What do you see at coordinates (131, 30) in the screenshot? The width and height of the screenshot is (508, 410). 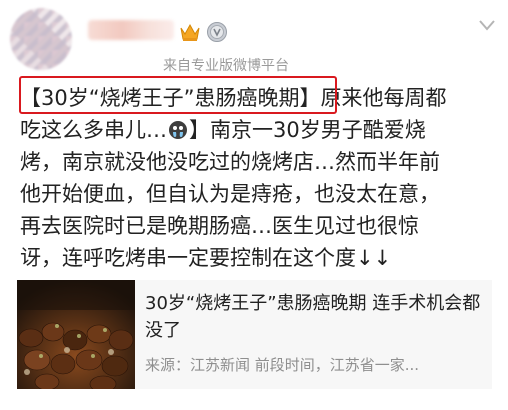 I see `username-blurred` at bounding box center [131, 30].